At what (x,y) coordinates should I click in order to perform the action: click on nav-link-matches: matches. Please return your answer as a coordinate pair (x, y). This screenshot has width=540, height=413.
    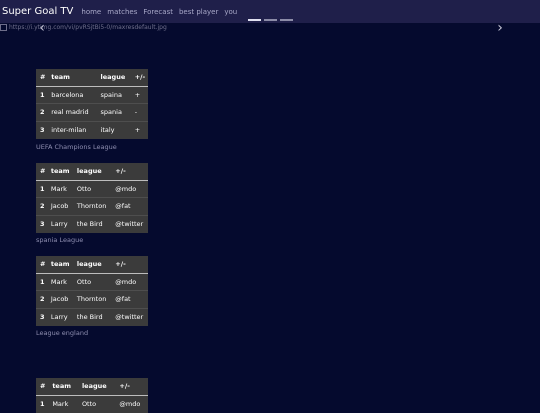
    Looking at the image, I should click on (122, 12).